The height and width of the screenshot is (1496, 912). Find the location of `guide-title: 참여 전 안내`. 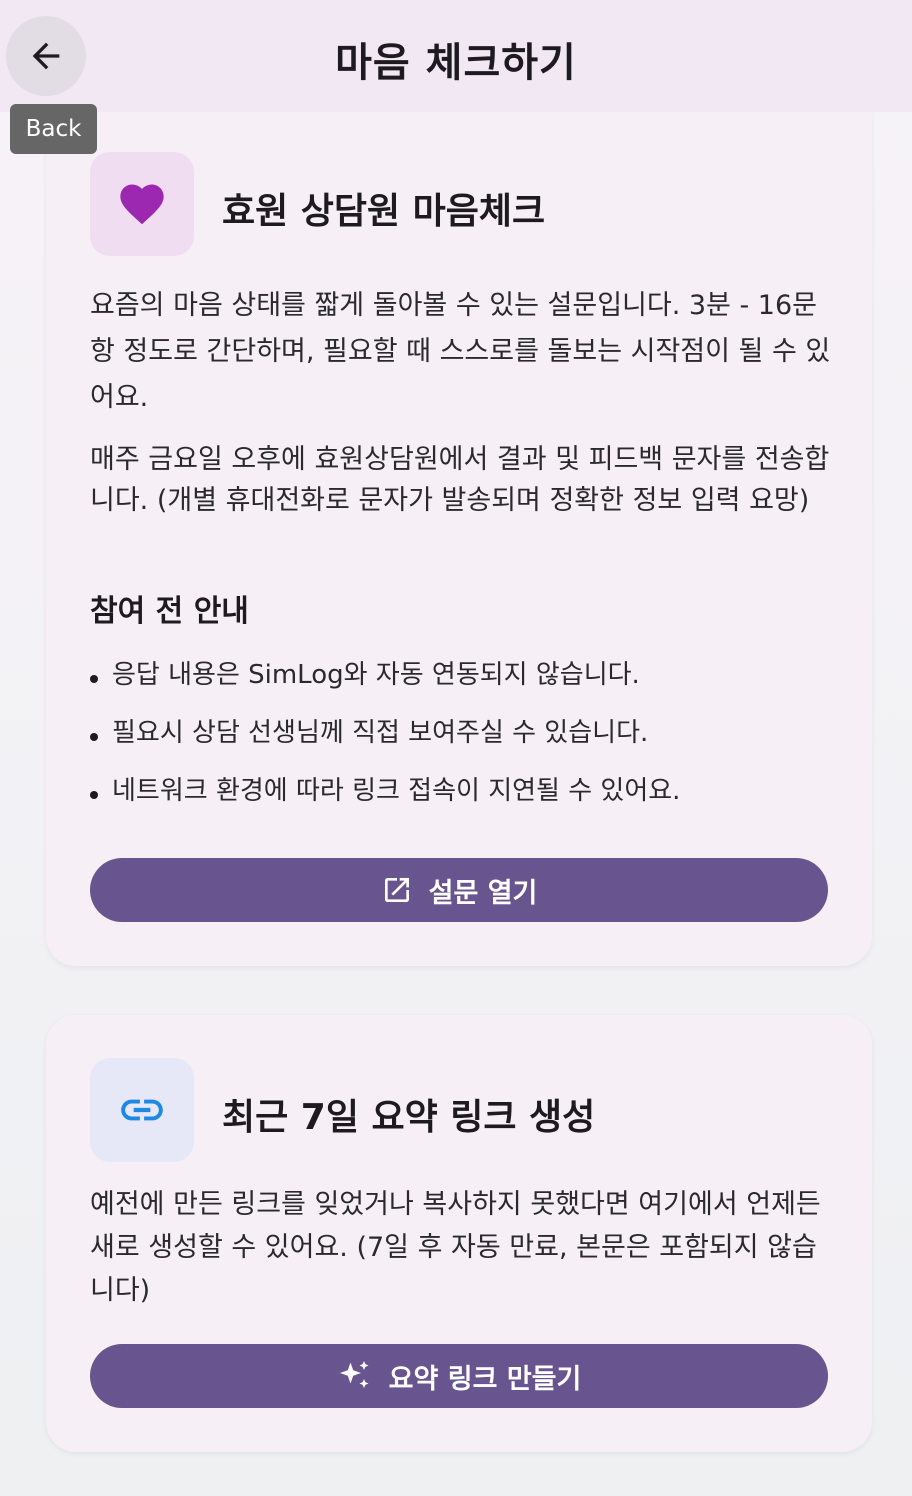

guide-title: 참여 전 안내 is located at coordinates (169, 611).